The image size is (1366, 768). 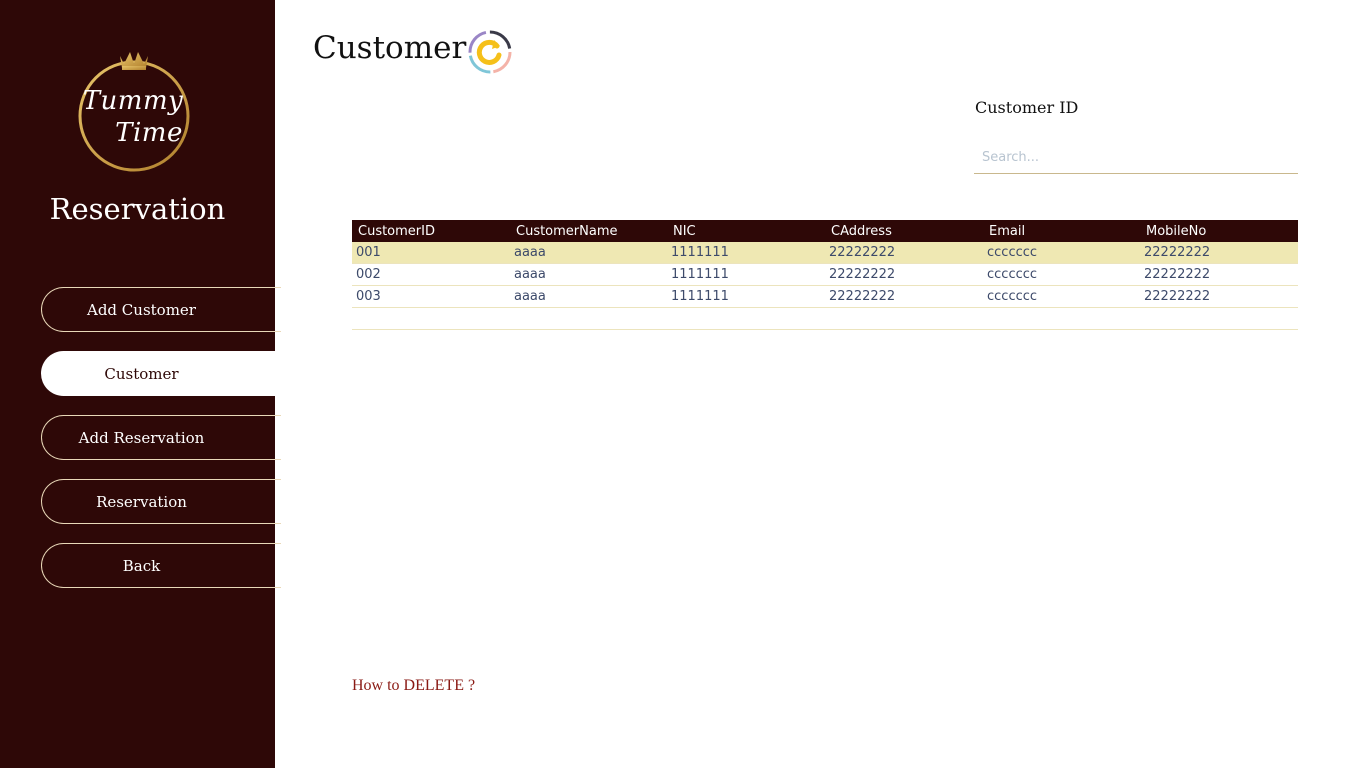 I want to click on column-header-caddress: CAddress, so click(x=904, y=231).